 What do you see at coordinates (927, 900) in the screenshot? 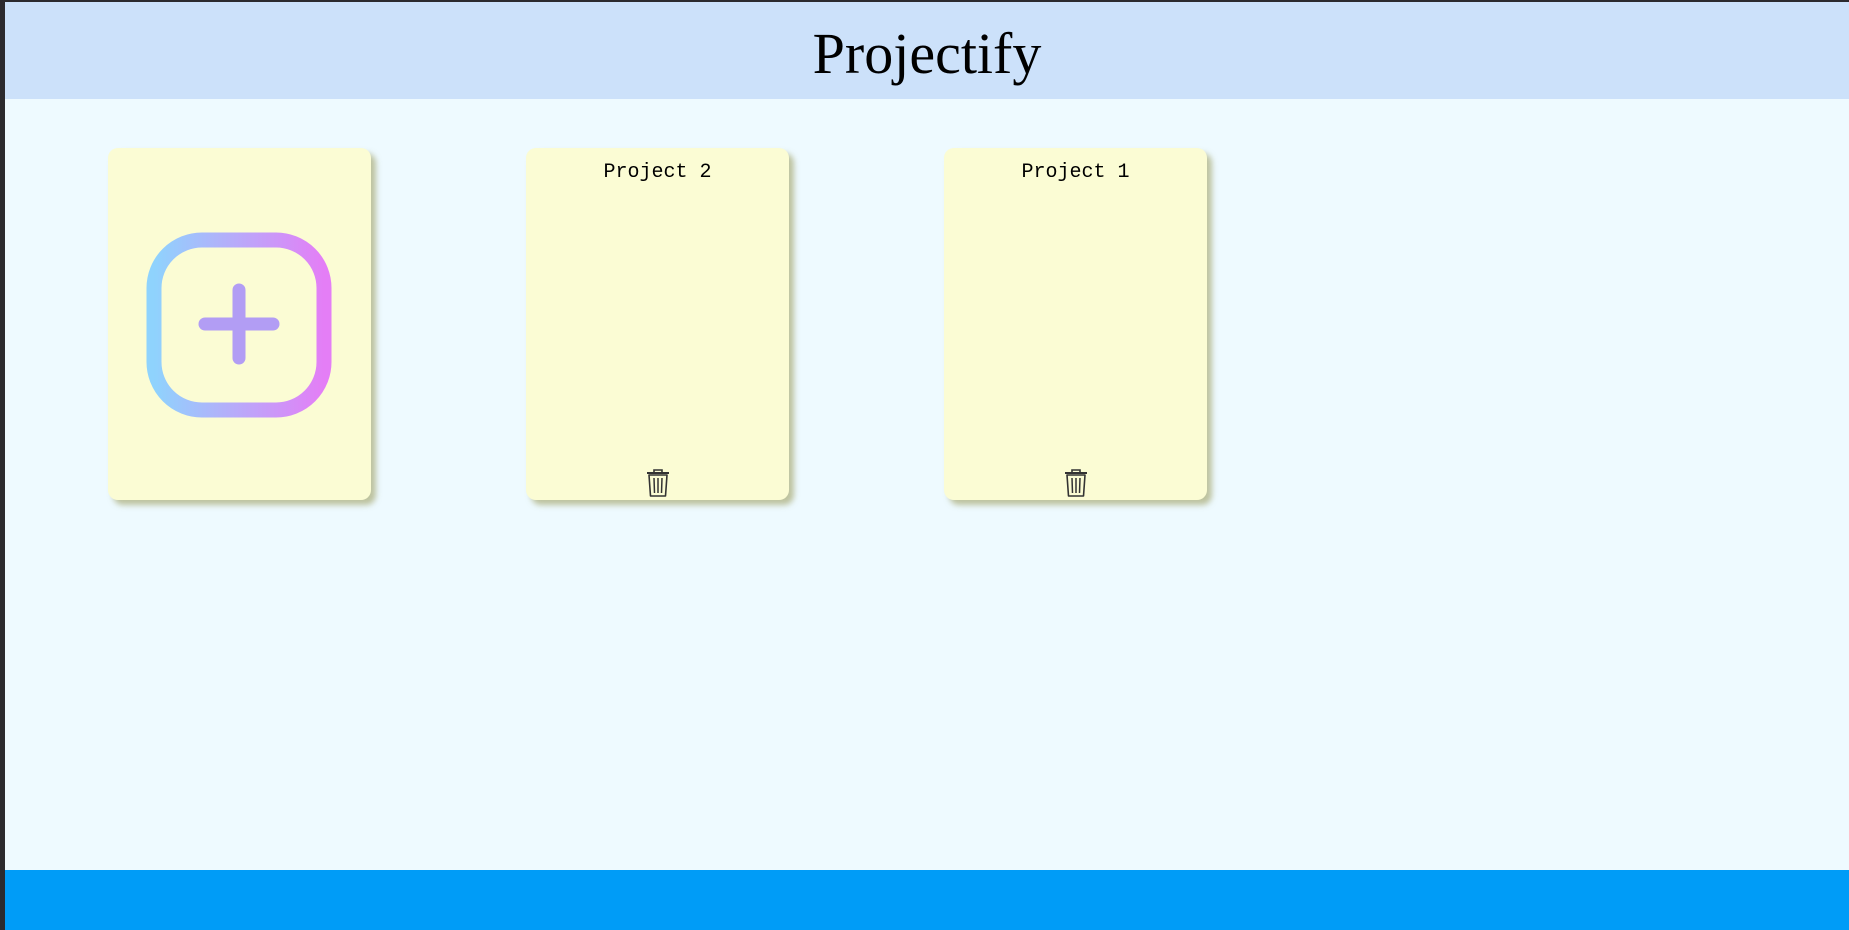
I see `app-footer` at bounding box center [927, 900].